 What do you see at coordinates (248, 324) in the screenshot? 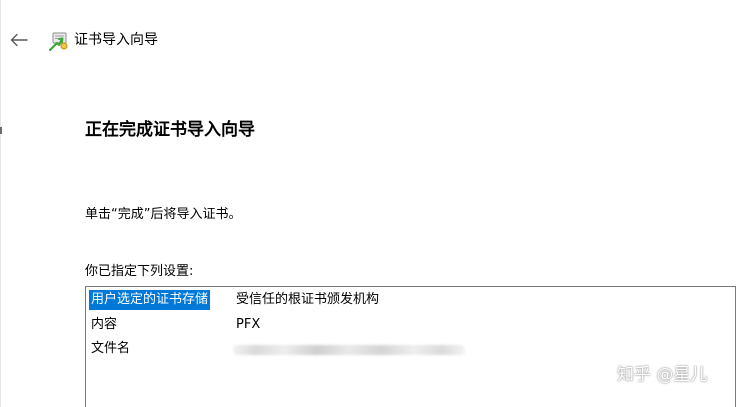
I see `settings-value-content: PFX` at bounding box center [248, 324].